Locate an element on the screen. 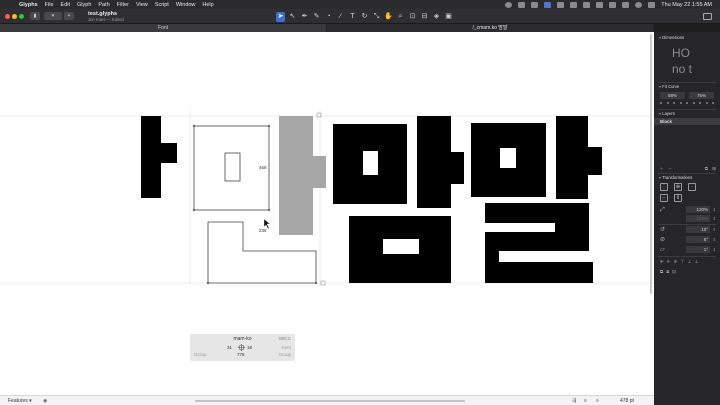 The height and width of the screenshot is (405, 720). fit-curve-title: Fit Curve is located at coordinates (669, 86).